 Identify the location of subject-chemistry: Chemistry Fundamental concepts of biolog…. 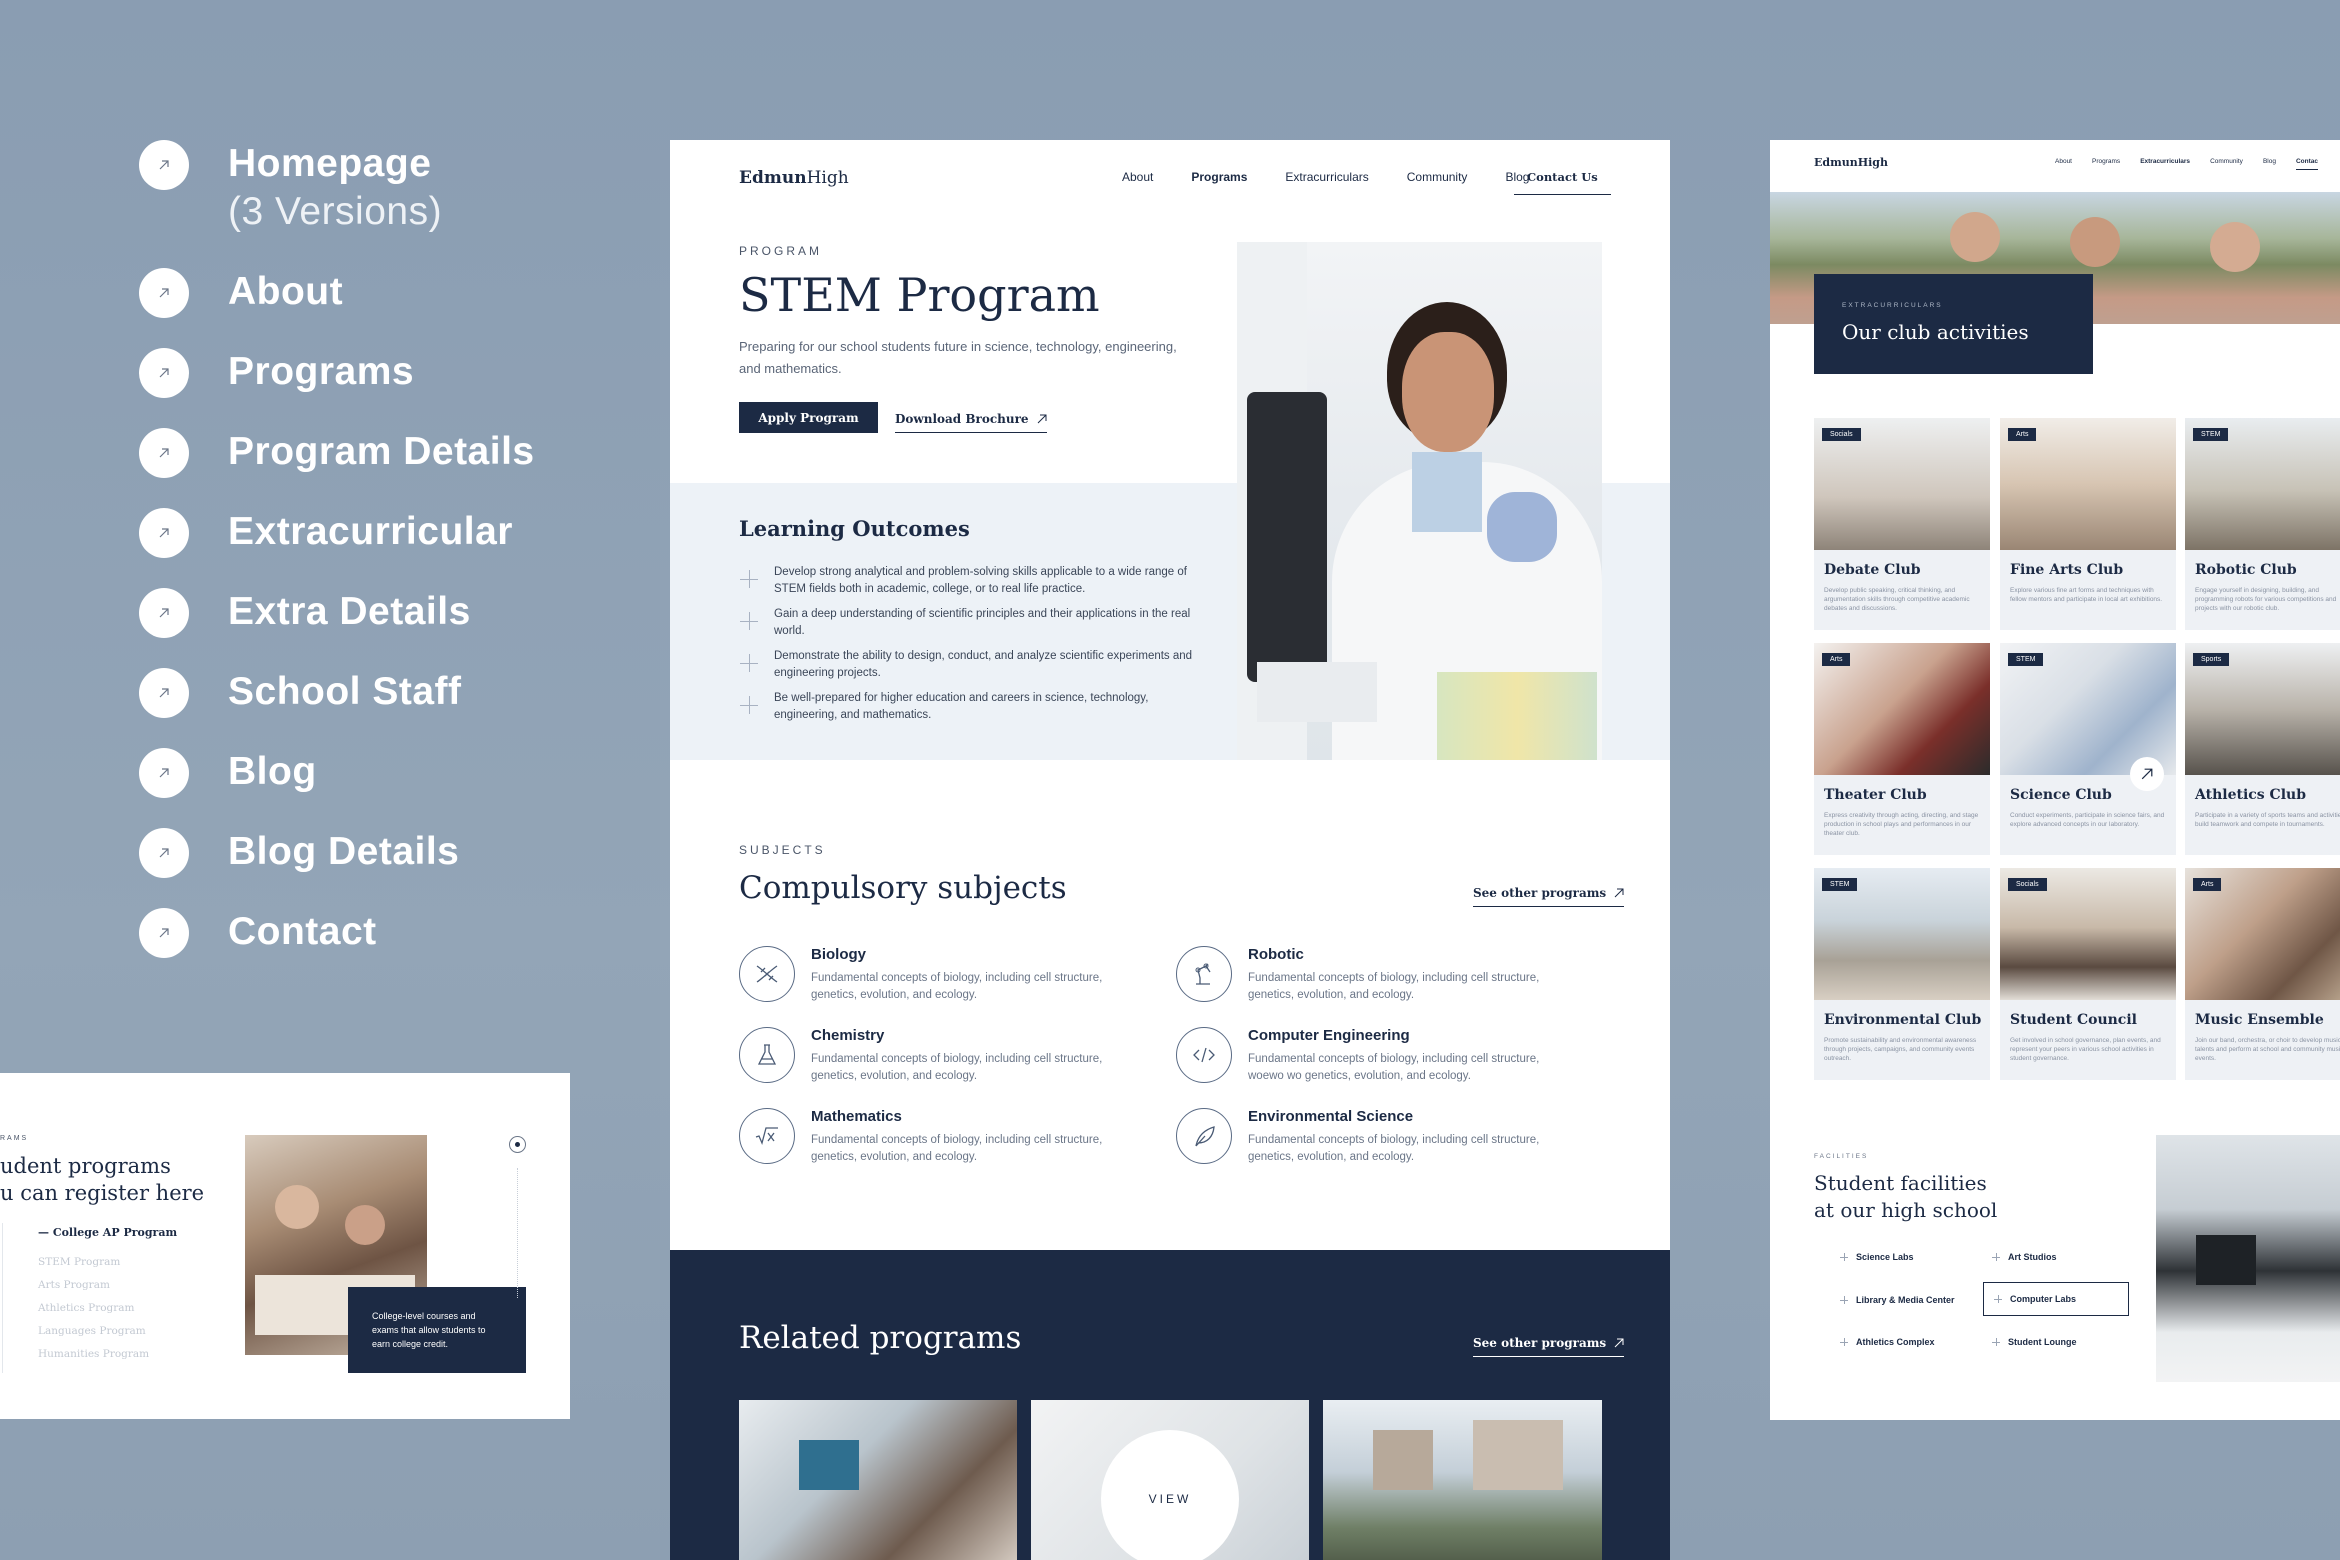
(949, 1062).